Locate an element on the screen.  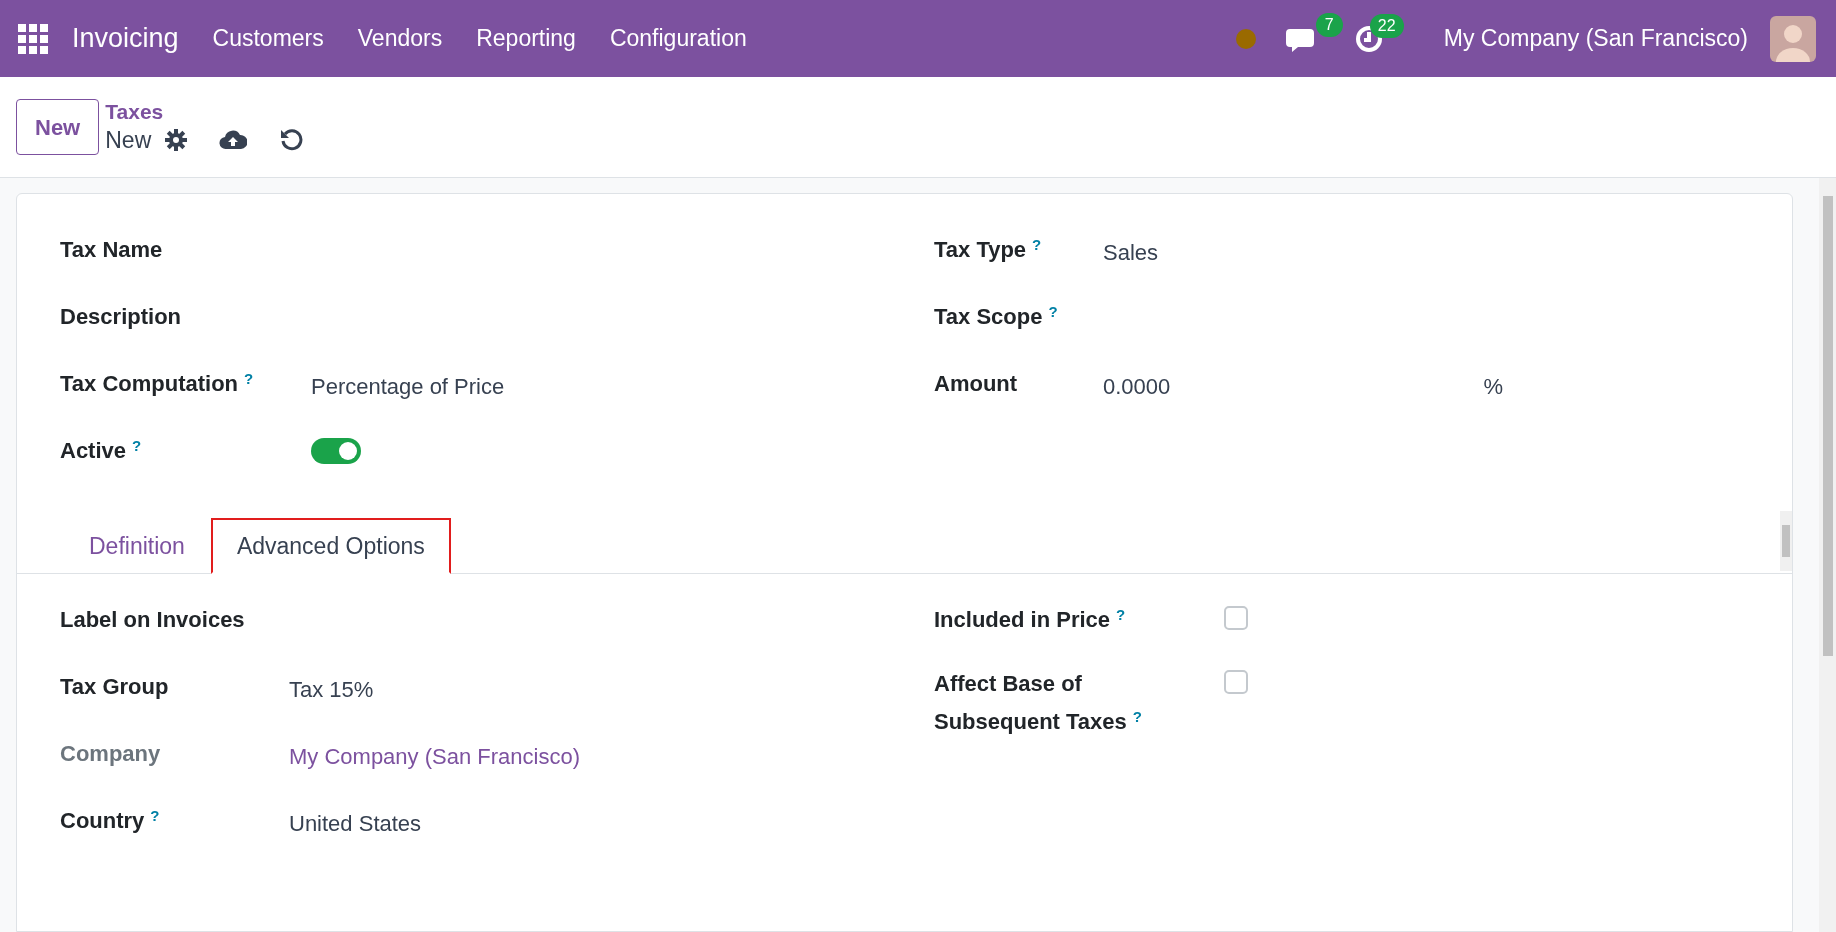
field-label: Tax Group is located at coordinates (114, 686).